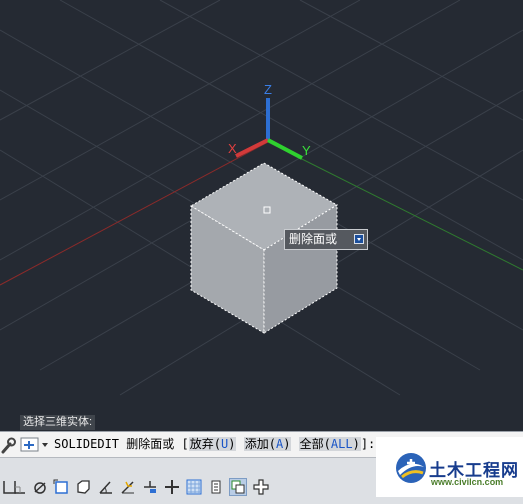 Image resolution: width=523 pixels, height=504 pixels. What do you see at coordinates (150, 444) in the screenshot?
I see `command-prompt-text: 删除面或` at bounding box center [150, 444].